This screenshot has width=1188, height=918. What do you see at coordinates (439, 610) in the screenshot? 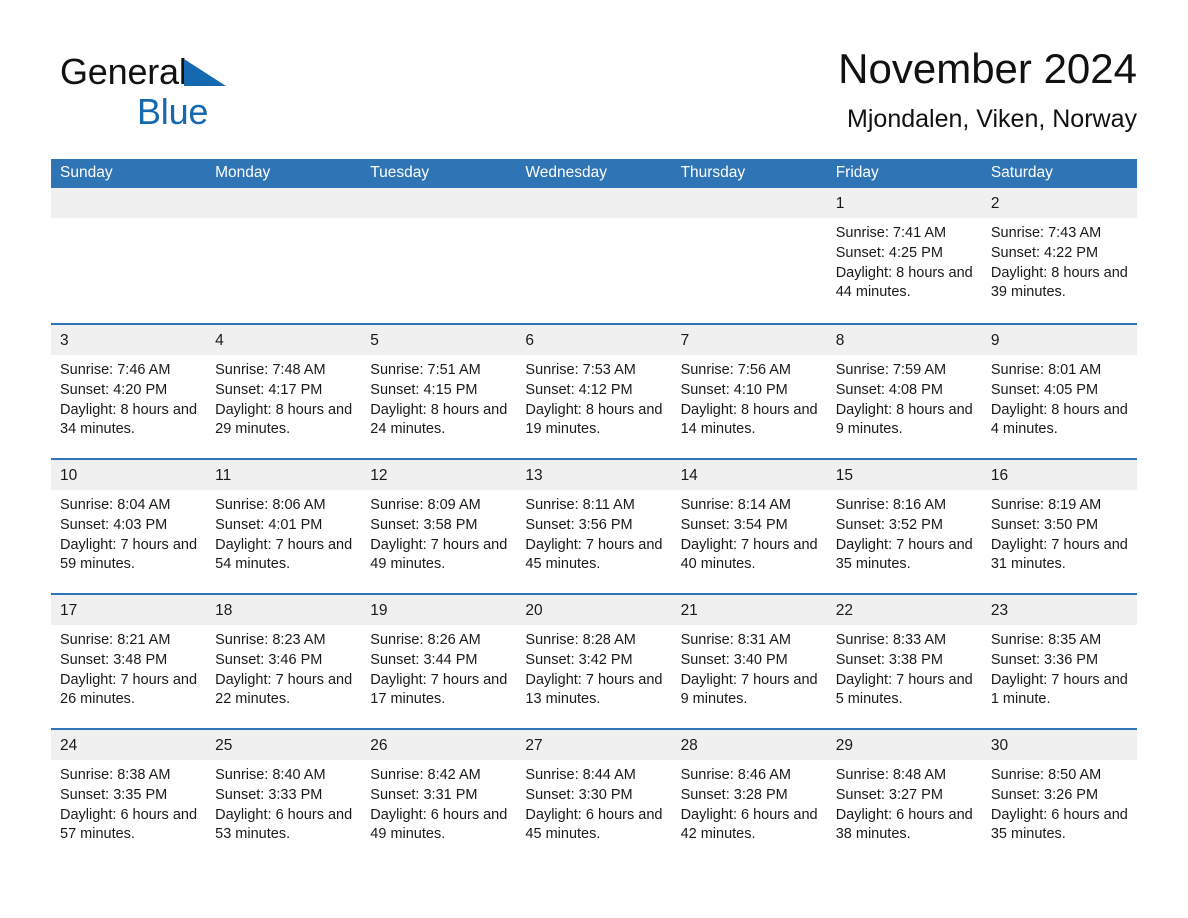
I see `day-number: 19` at bounding box center [439, 610].